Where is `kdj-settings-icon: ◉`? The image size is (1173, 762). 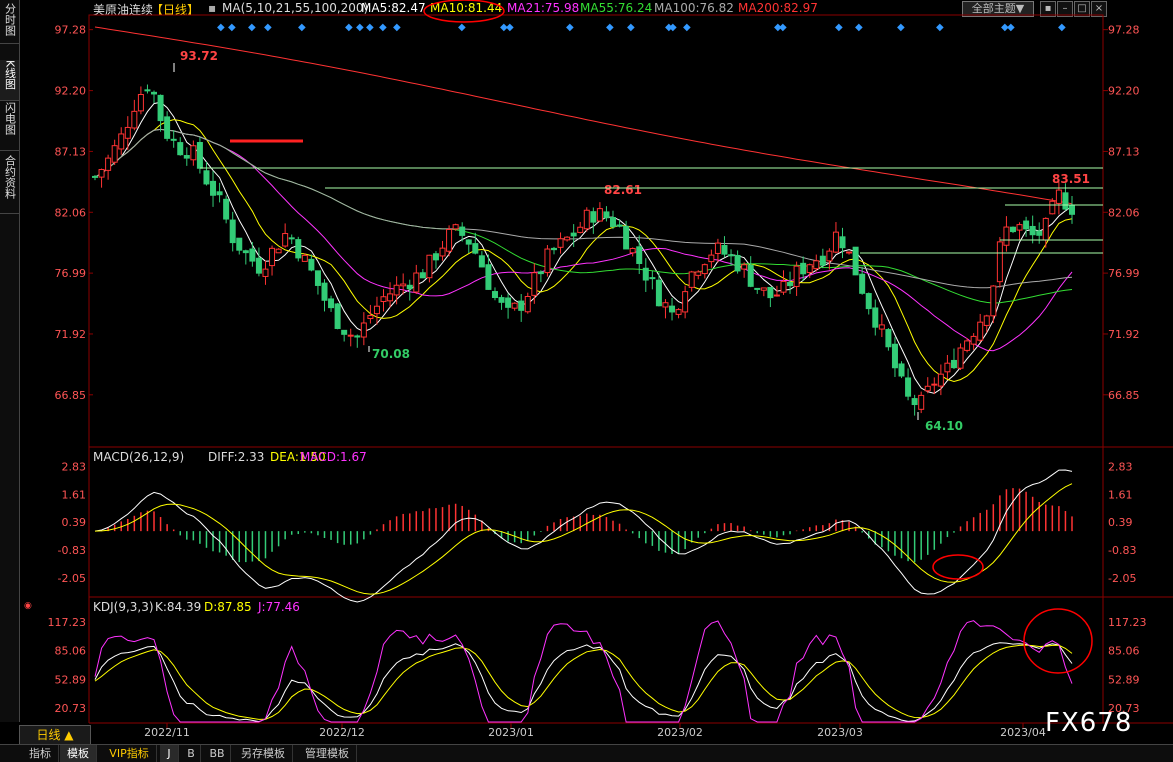
kdj-settings-icon: ◉ is located at coordinates (28, 606).